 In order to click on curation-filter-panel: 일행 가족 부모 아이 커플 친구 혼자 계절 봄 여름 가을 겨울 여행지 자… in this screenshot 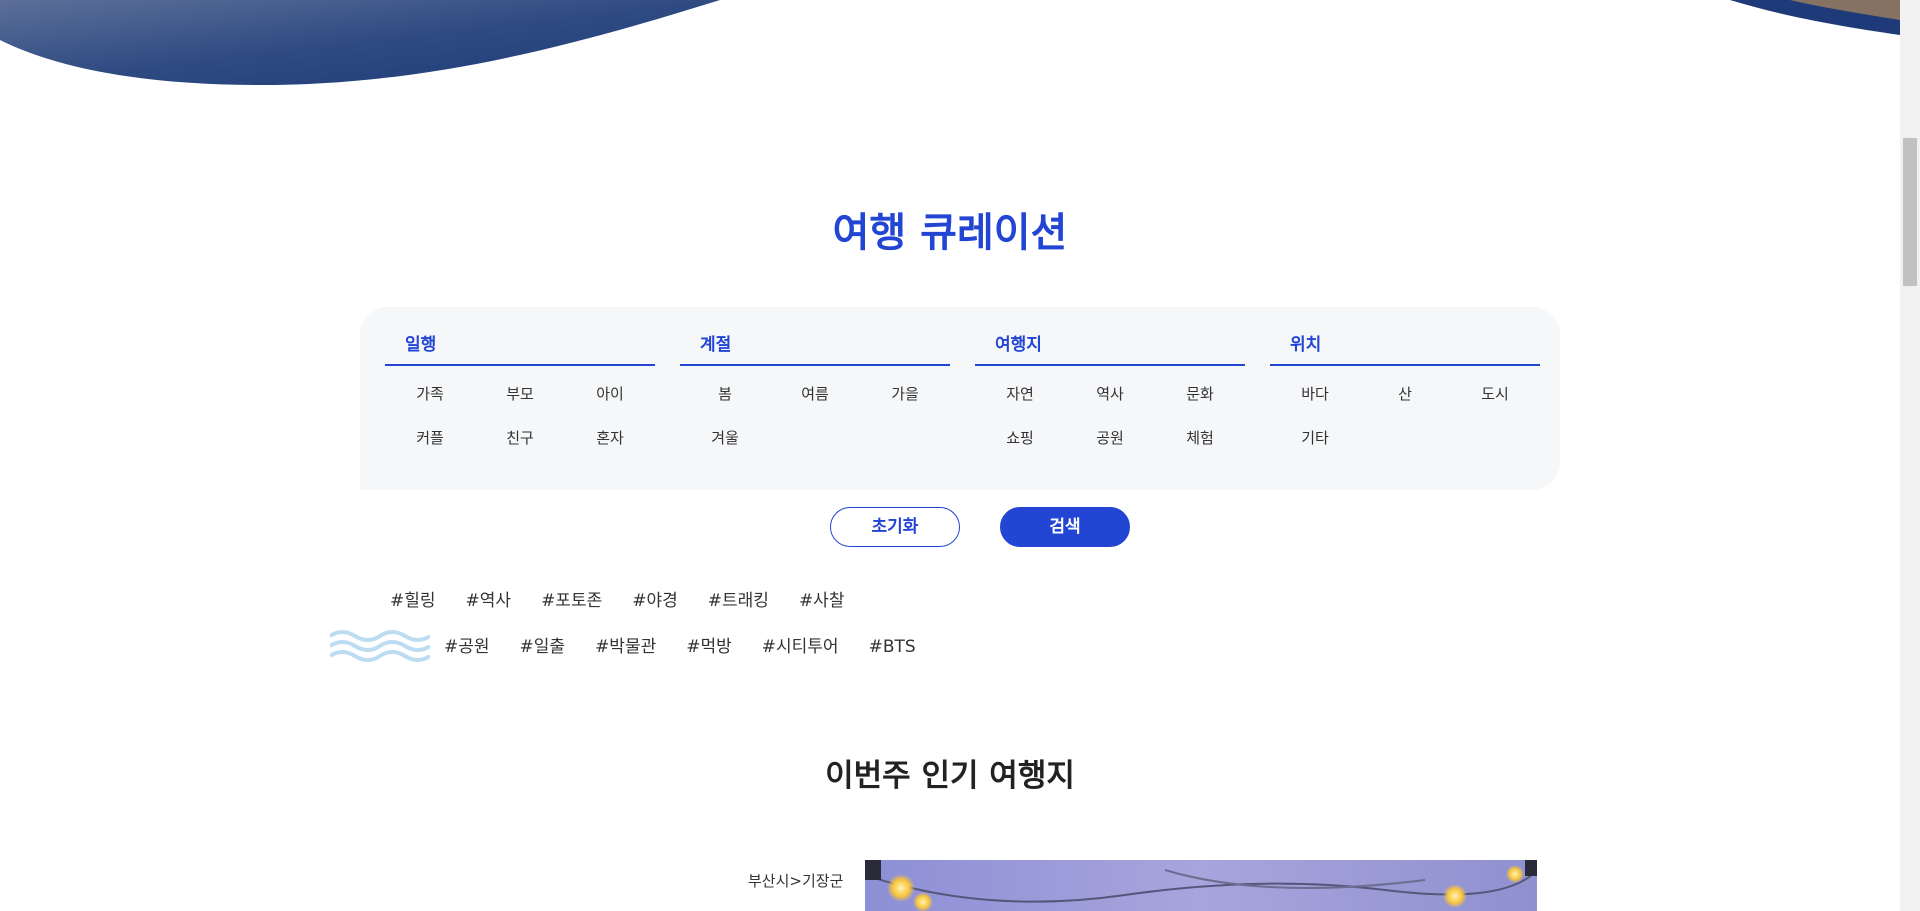, I will do `click(960, 398)`.